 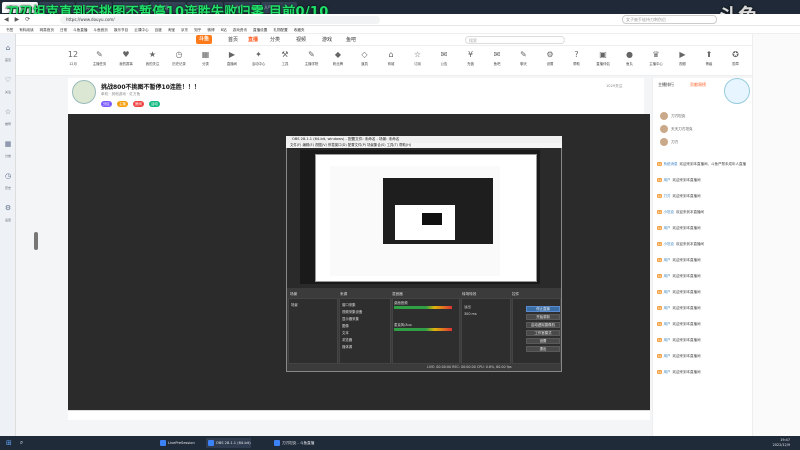 What do you see at coordinates (285, 58) in the screenshot?
I see `category-item: ⚒ 工具` at bounding box center [285, 58].